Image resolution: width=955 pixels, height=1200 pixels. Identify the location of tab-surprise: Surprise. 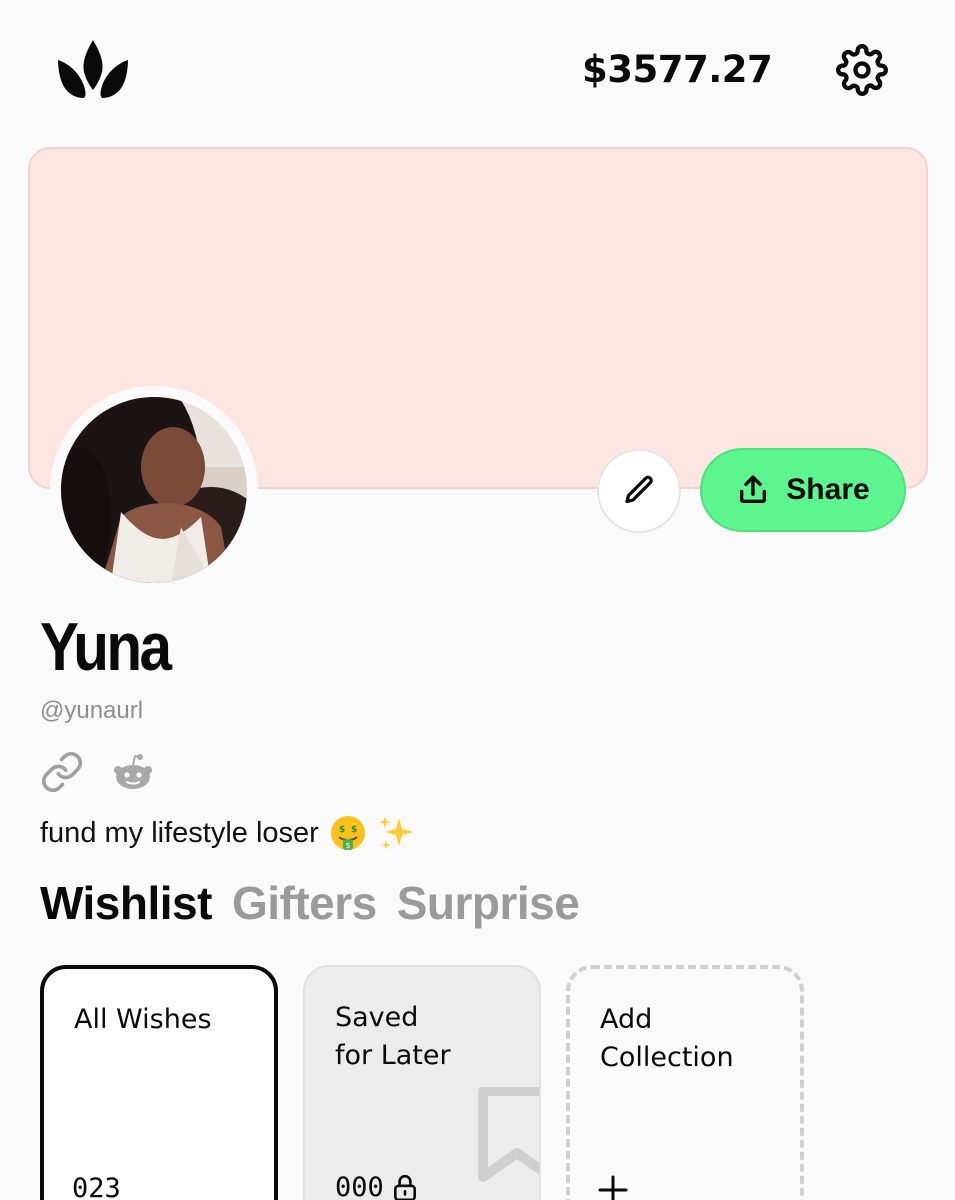
(488, 903).